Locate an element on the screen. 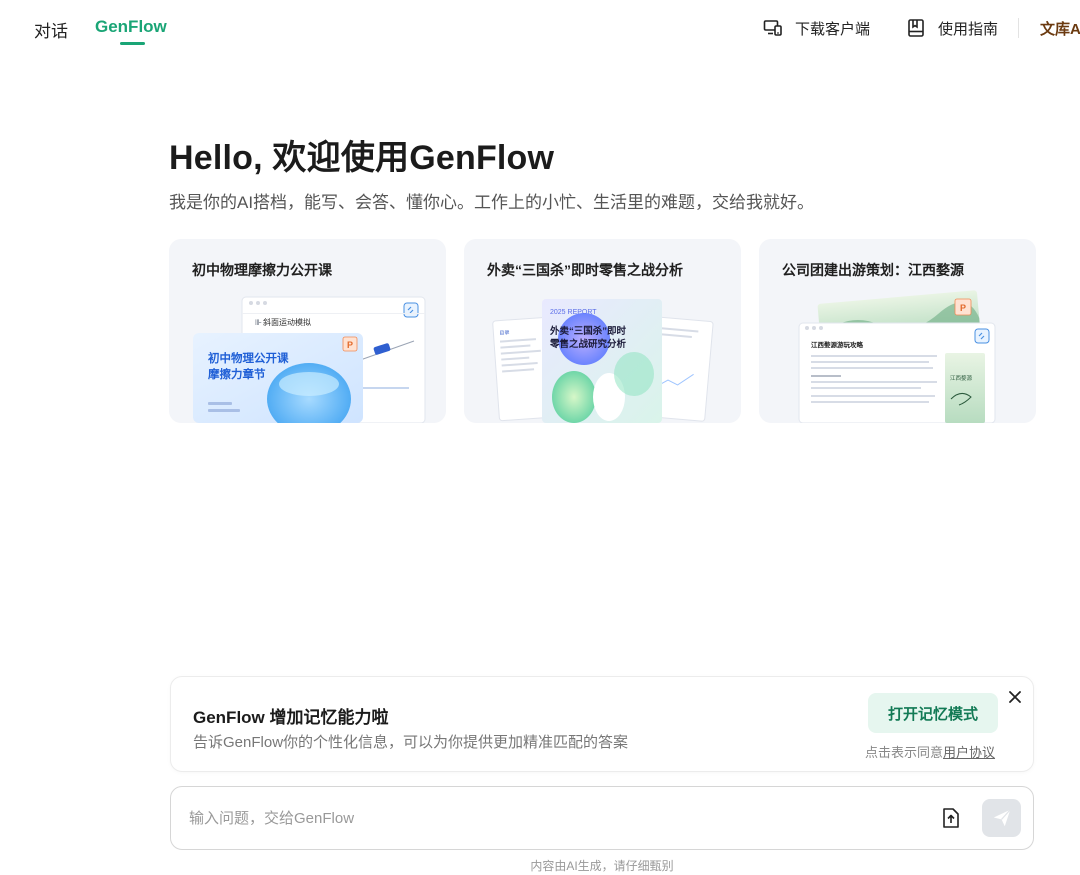 The image size is (1080, 875). top-nav: 对话 GenFlow 下载客户端 使用指南 文库A is located at coordinates (540, 28).